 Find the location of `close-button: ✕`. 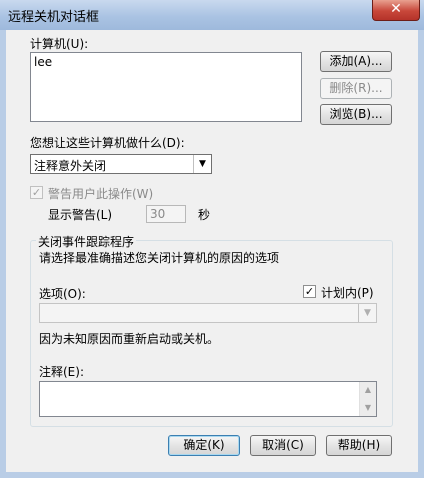

close-button: ✕ is located at coordinates (396, 10).